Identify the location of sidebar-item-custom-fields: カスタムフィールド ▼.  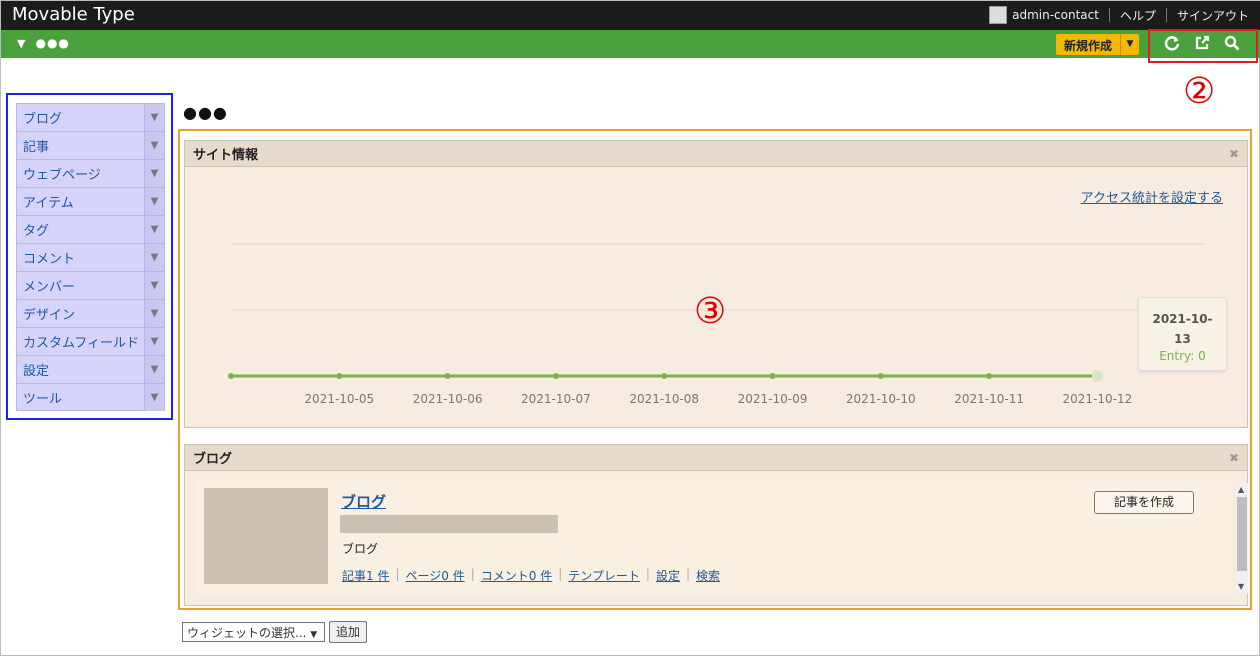
(90, 341).